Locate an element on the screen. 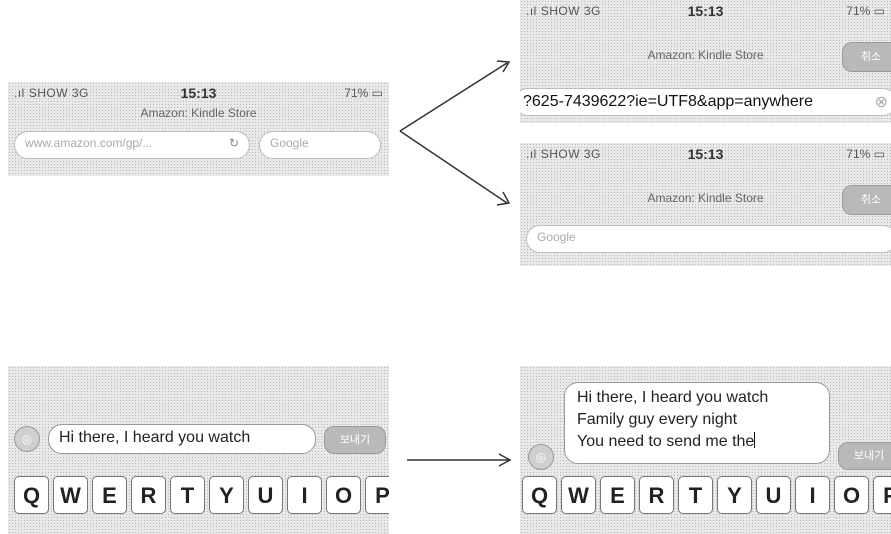 This screenshot has width=891, height=534. message-line: You need to send me the is located at coordinates (697, 442).